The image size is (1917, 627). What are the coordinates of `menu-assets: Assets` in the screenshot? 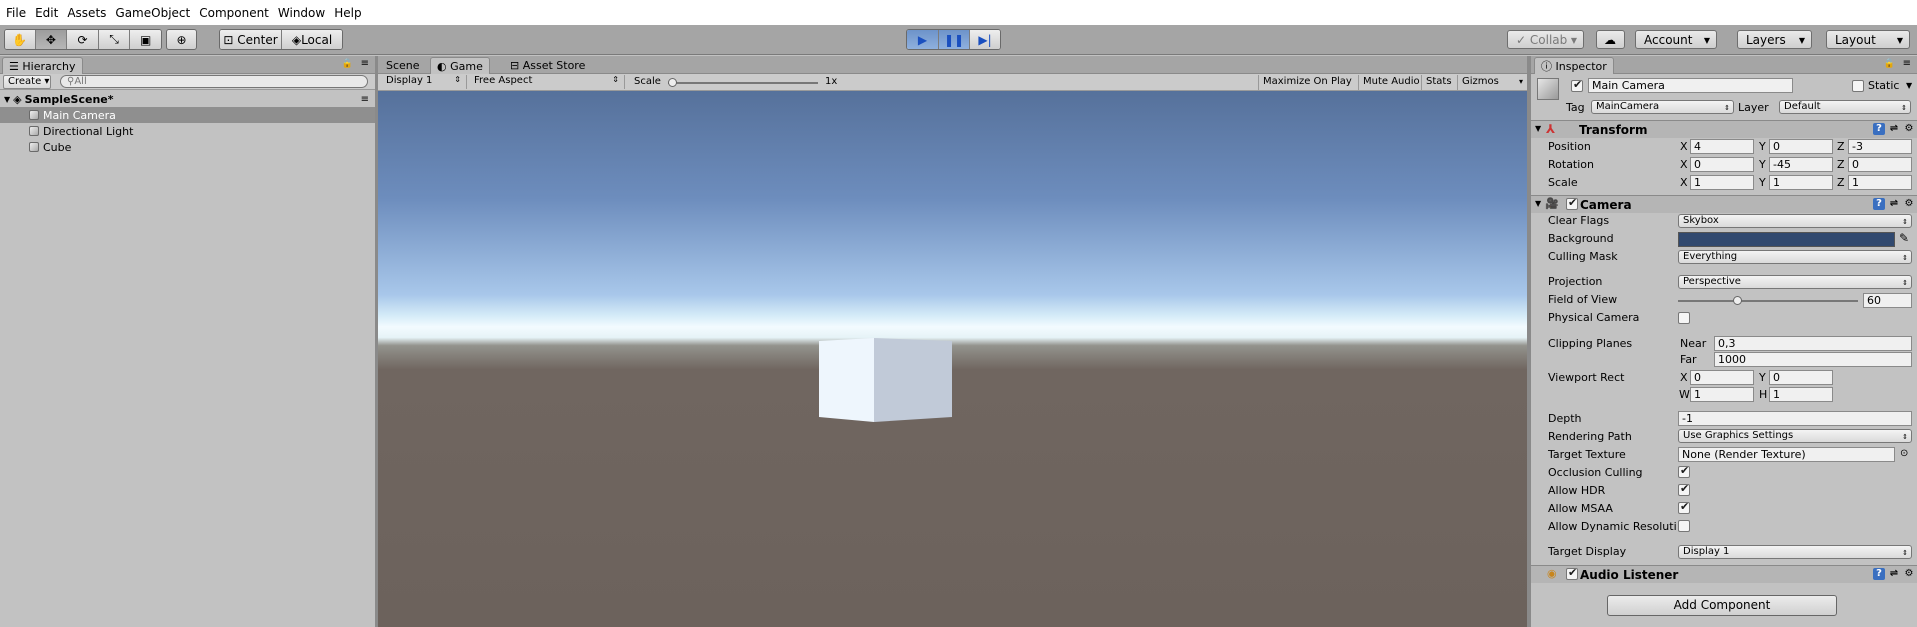 It's located at (89, 13).